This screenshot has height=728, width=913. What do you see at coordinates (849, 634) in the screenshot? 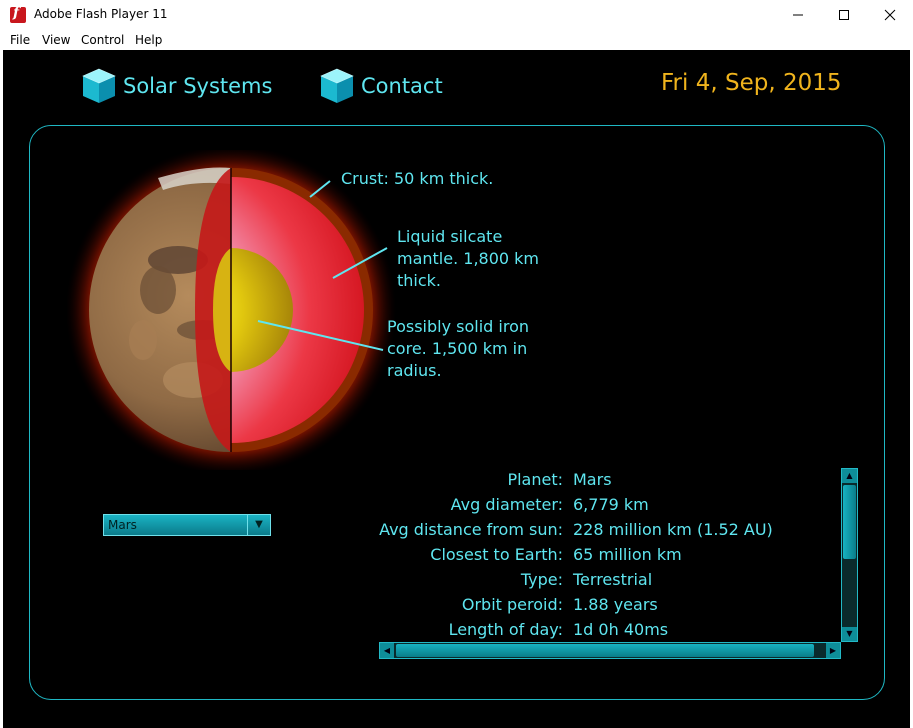
I see `scroll-down-icon: ▼` at bounding box center [849, 634].